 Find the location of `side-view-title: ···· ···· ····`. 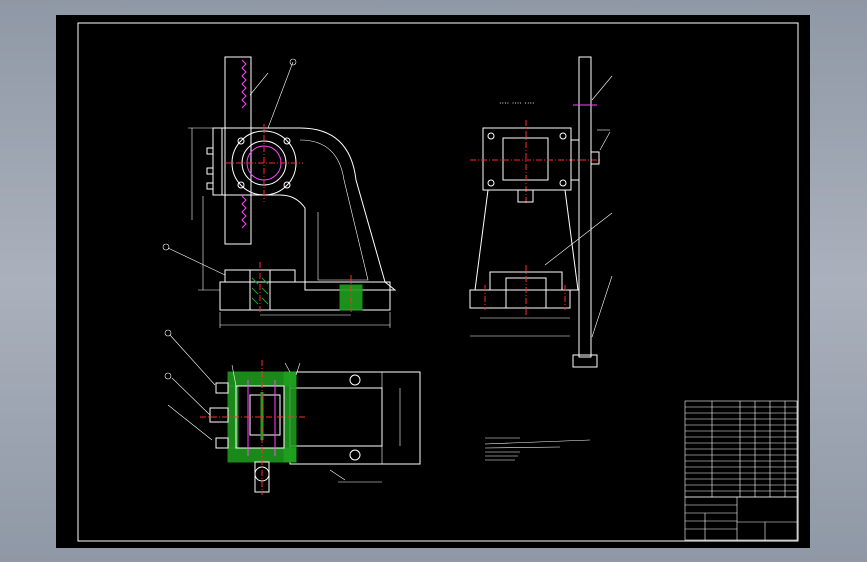

side-view-title: ···· ···· ···· is located at coordinates (517, 103).